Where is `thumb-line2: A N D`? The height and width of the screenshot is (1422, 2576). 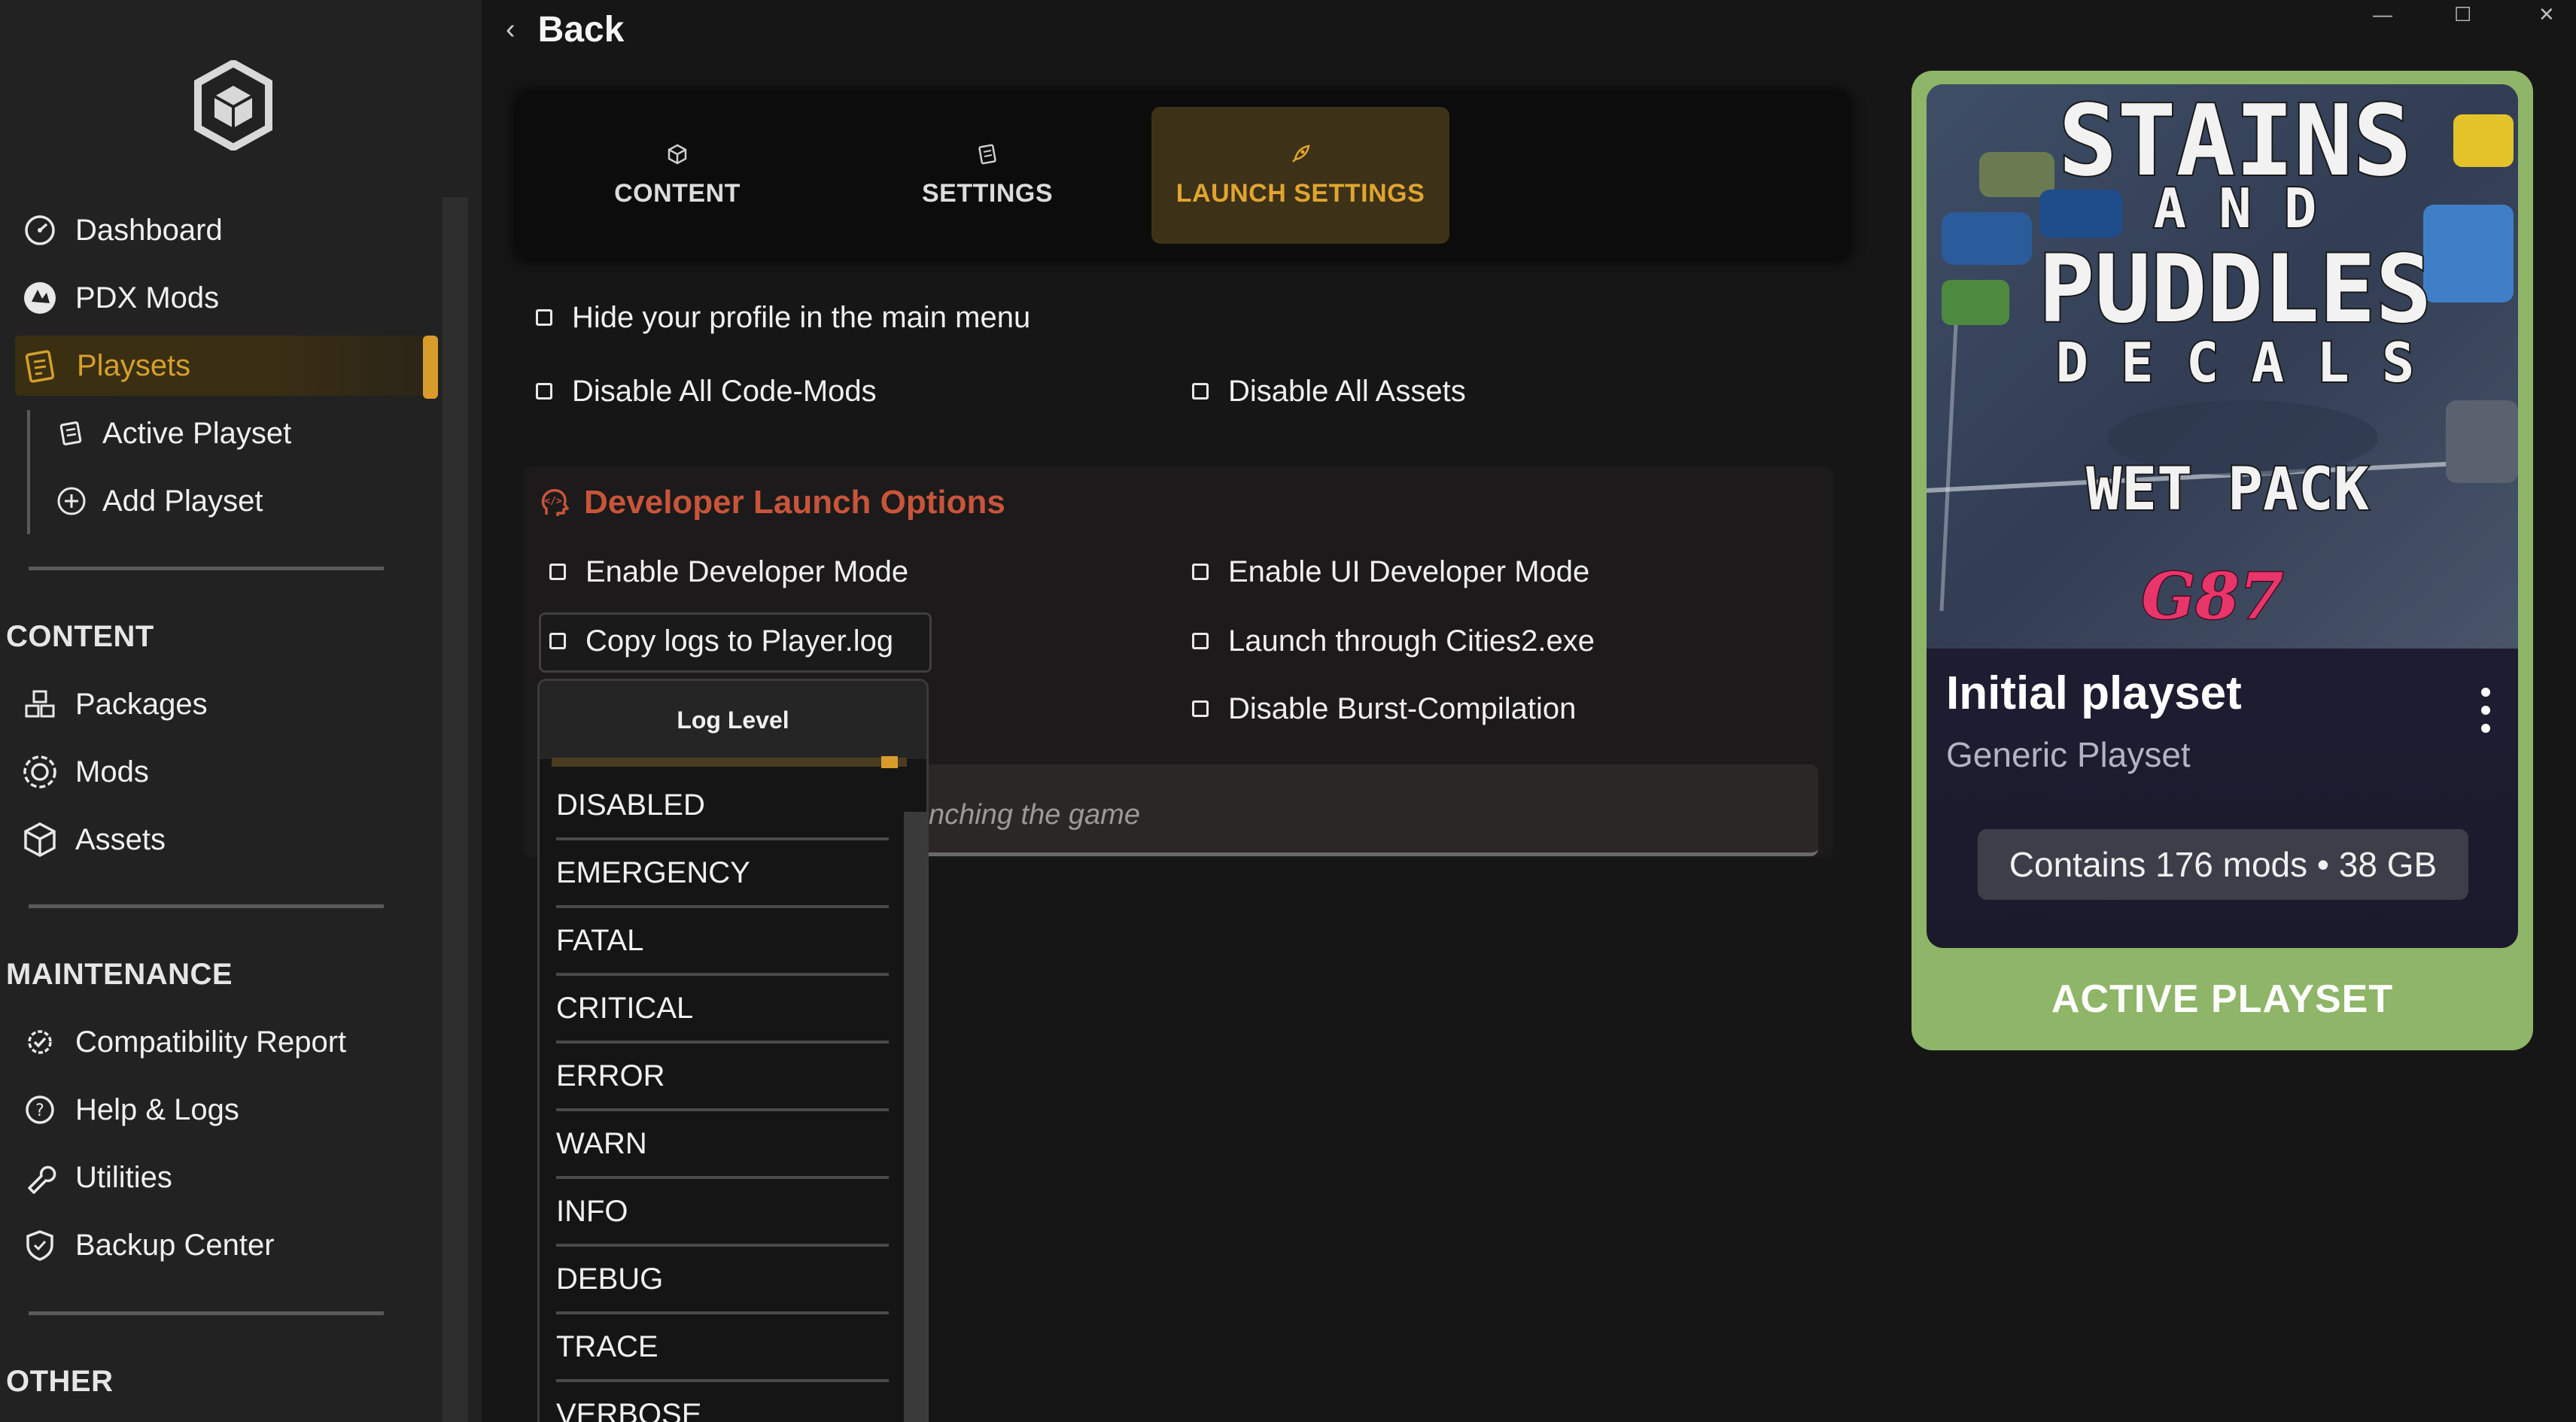 thumb-line2: A N D is located at coordinates (2235, 208).